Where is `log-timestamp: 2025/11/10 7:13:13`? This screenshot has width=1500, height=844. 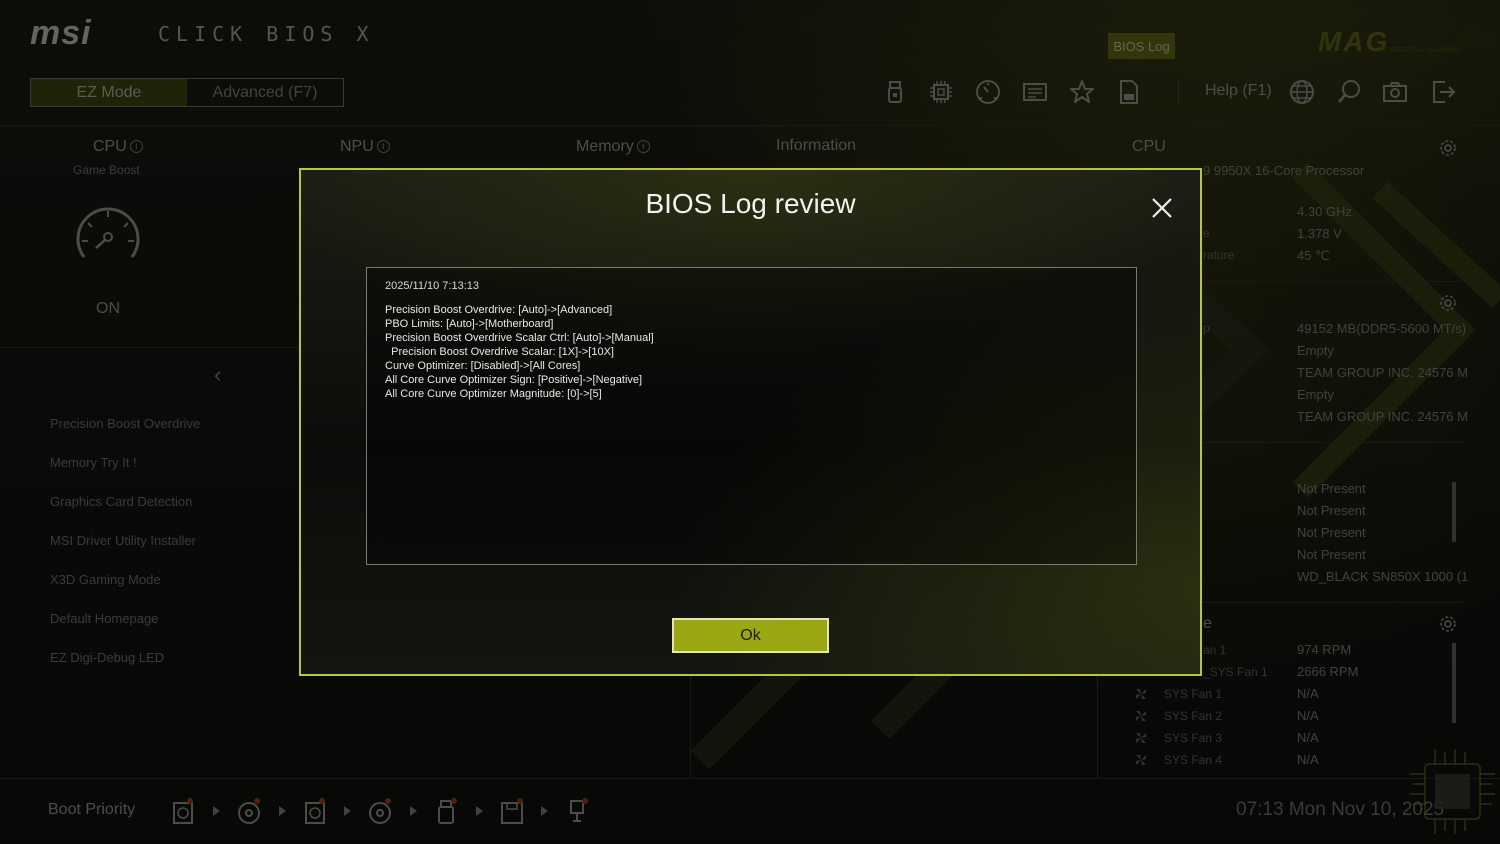
log-timestamp: 2025/11/10 7:13:13 is located at coordinates (432, 286).